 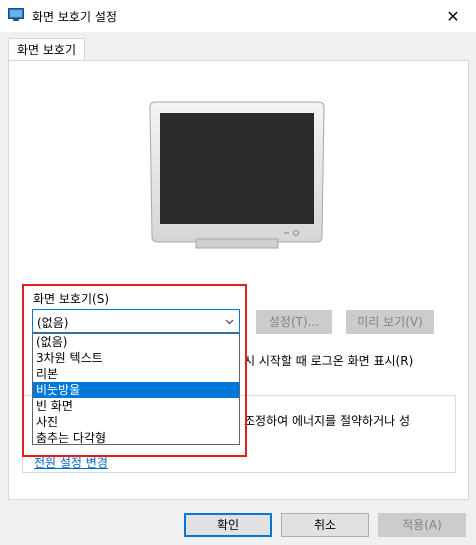 What do you see at coordinates (390, 322) in the screenshot?
I see `preview-button: 미리 보기(V)` at bounding box center [390, 322].